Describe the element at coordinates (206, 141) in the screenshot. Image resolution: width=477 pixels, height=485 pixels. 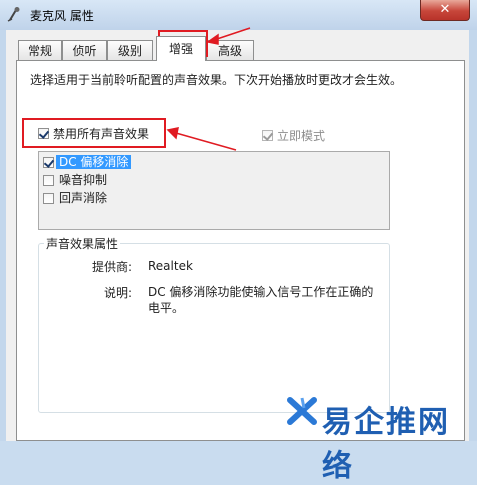
I see `arrow-line-to-checkbox` at that location.